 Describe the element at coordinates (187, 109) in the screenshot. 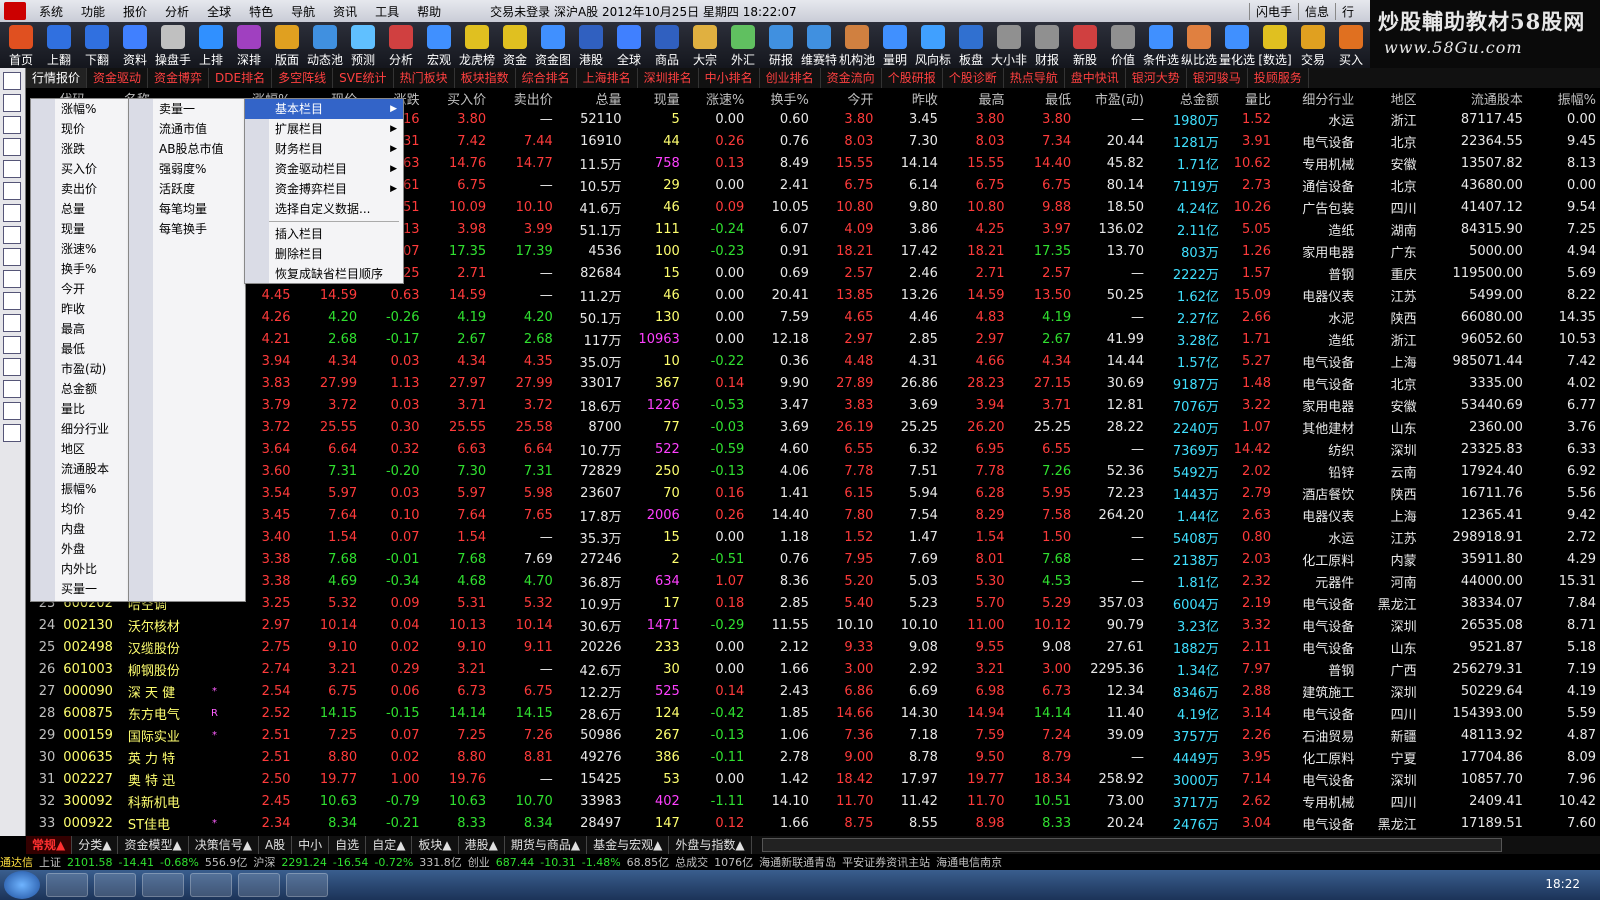

I see `menu2-item-0: 卖量一` at that location.